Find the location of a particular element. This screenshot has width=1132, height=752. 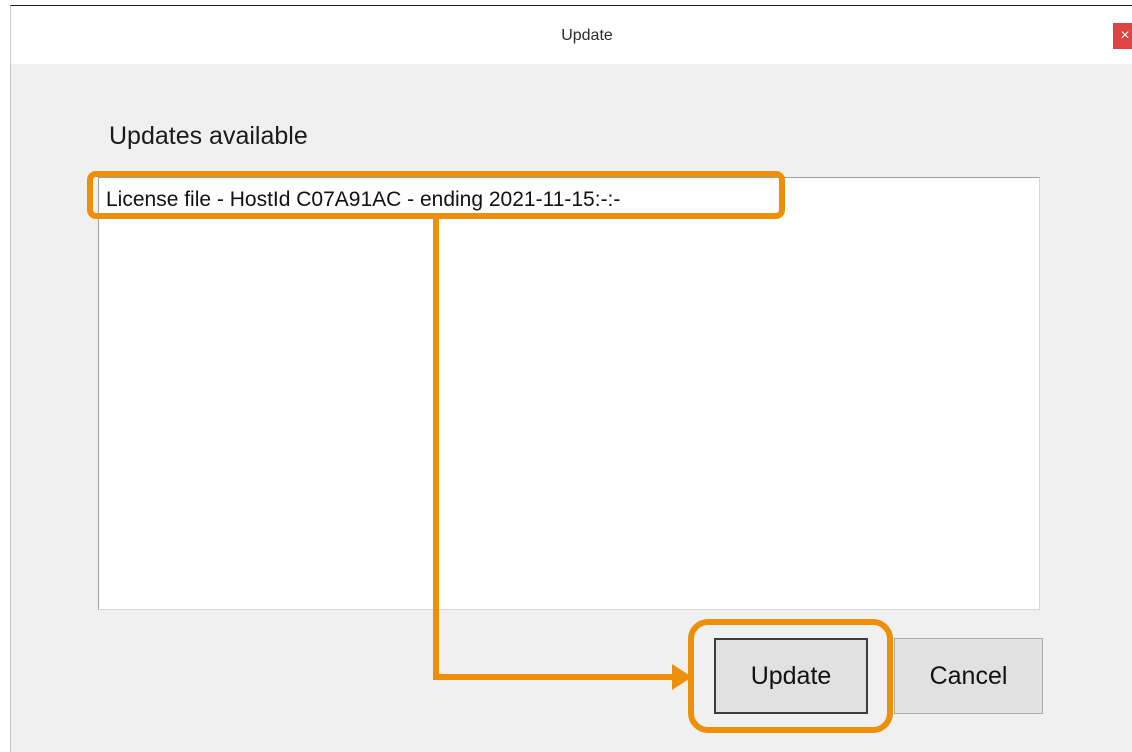

updates-heading: Updates available is located at coordinates (208, 136).